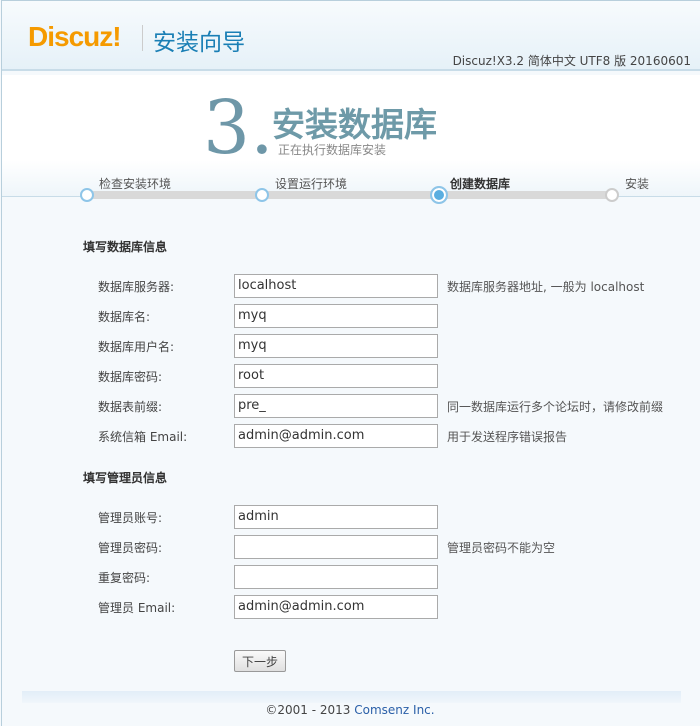 This screenshot has width=700, height=726. Describe the element at coordinates (501, 548) in the screenshot. I see `field-tip: 管理员密码不能为空` at that location.